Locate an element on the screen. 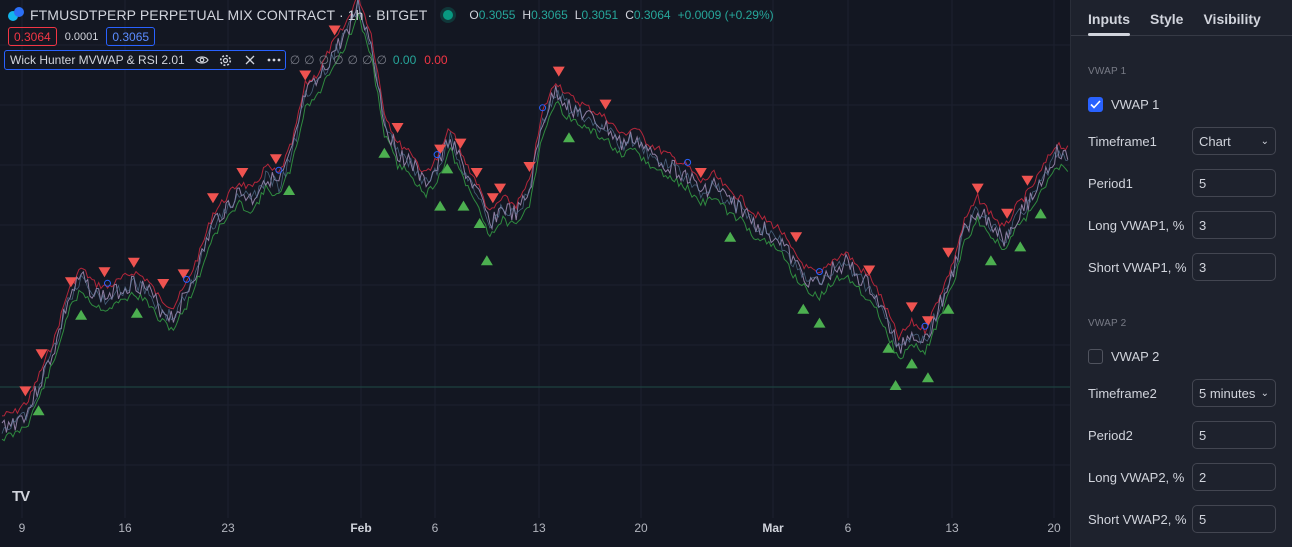 The height and width of the screenshot is (547, 1292). timeframe1-label: Timeframe1 is located at coordinates (1122, 141).